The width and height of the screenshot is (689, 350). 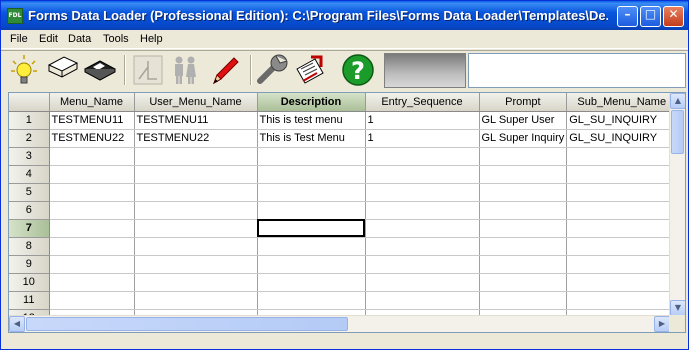 I want to click on grid-cell: GL Super Inquiry, so click(x=523, y=138).